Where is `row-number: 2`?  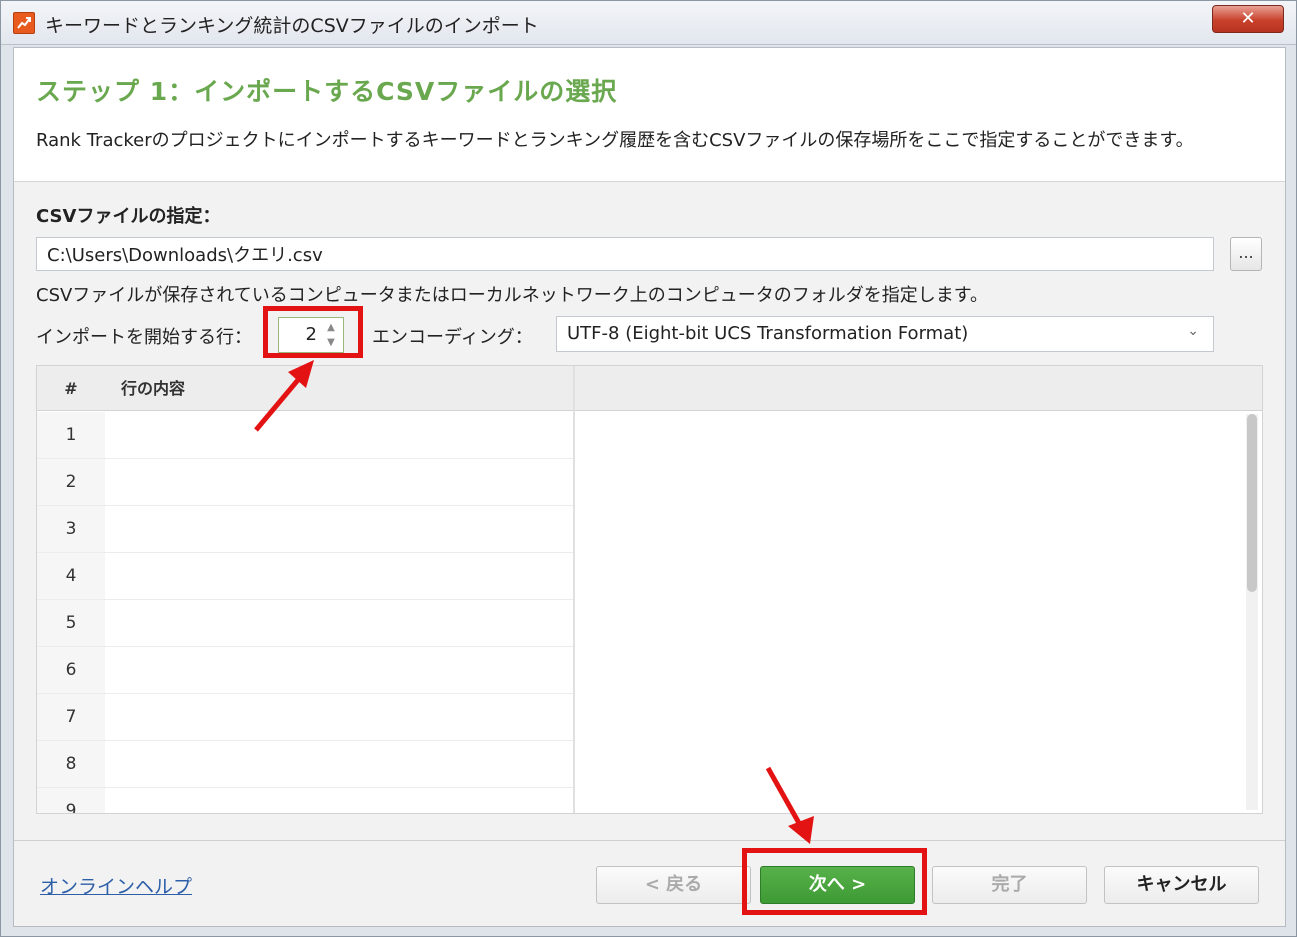 row-number: 2 is located at coordinates (71, 482).